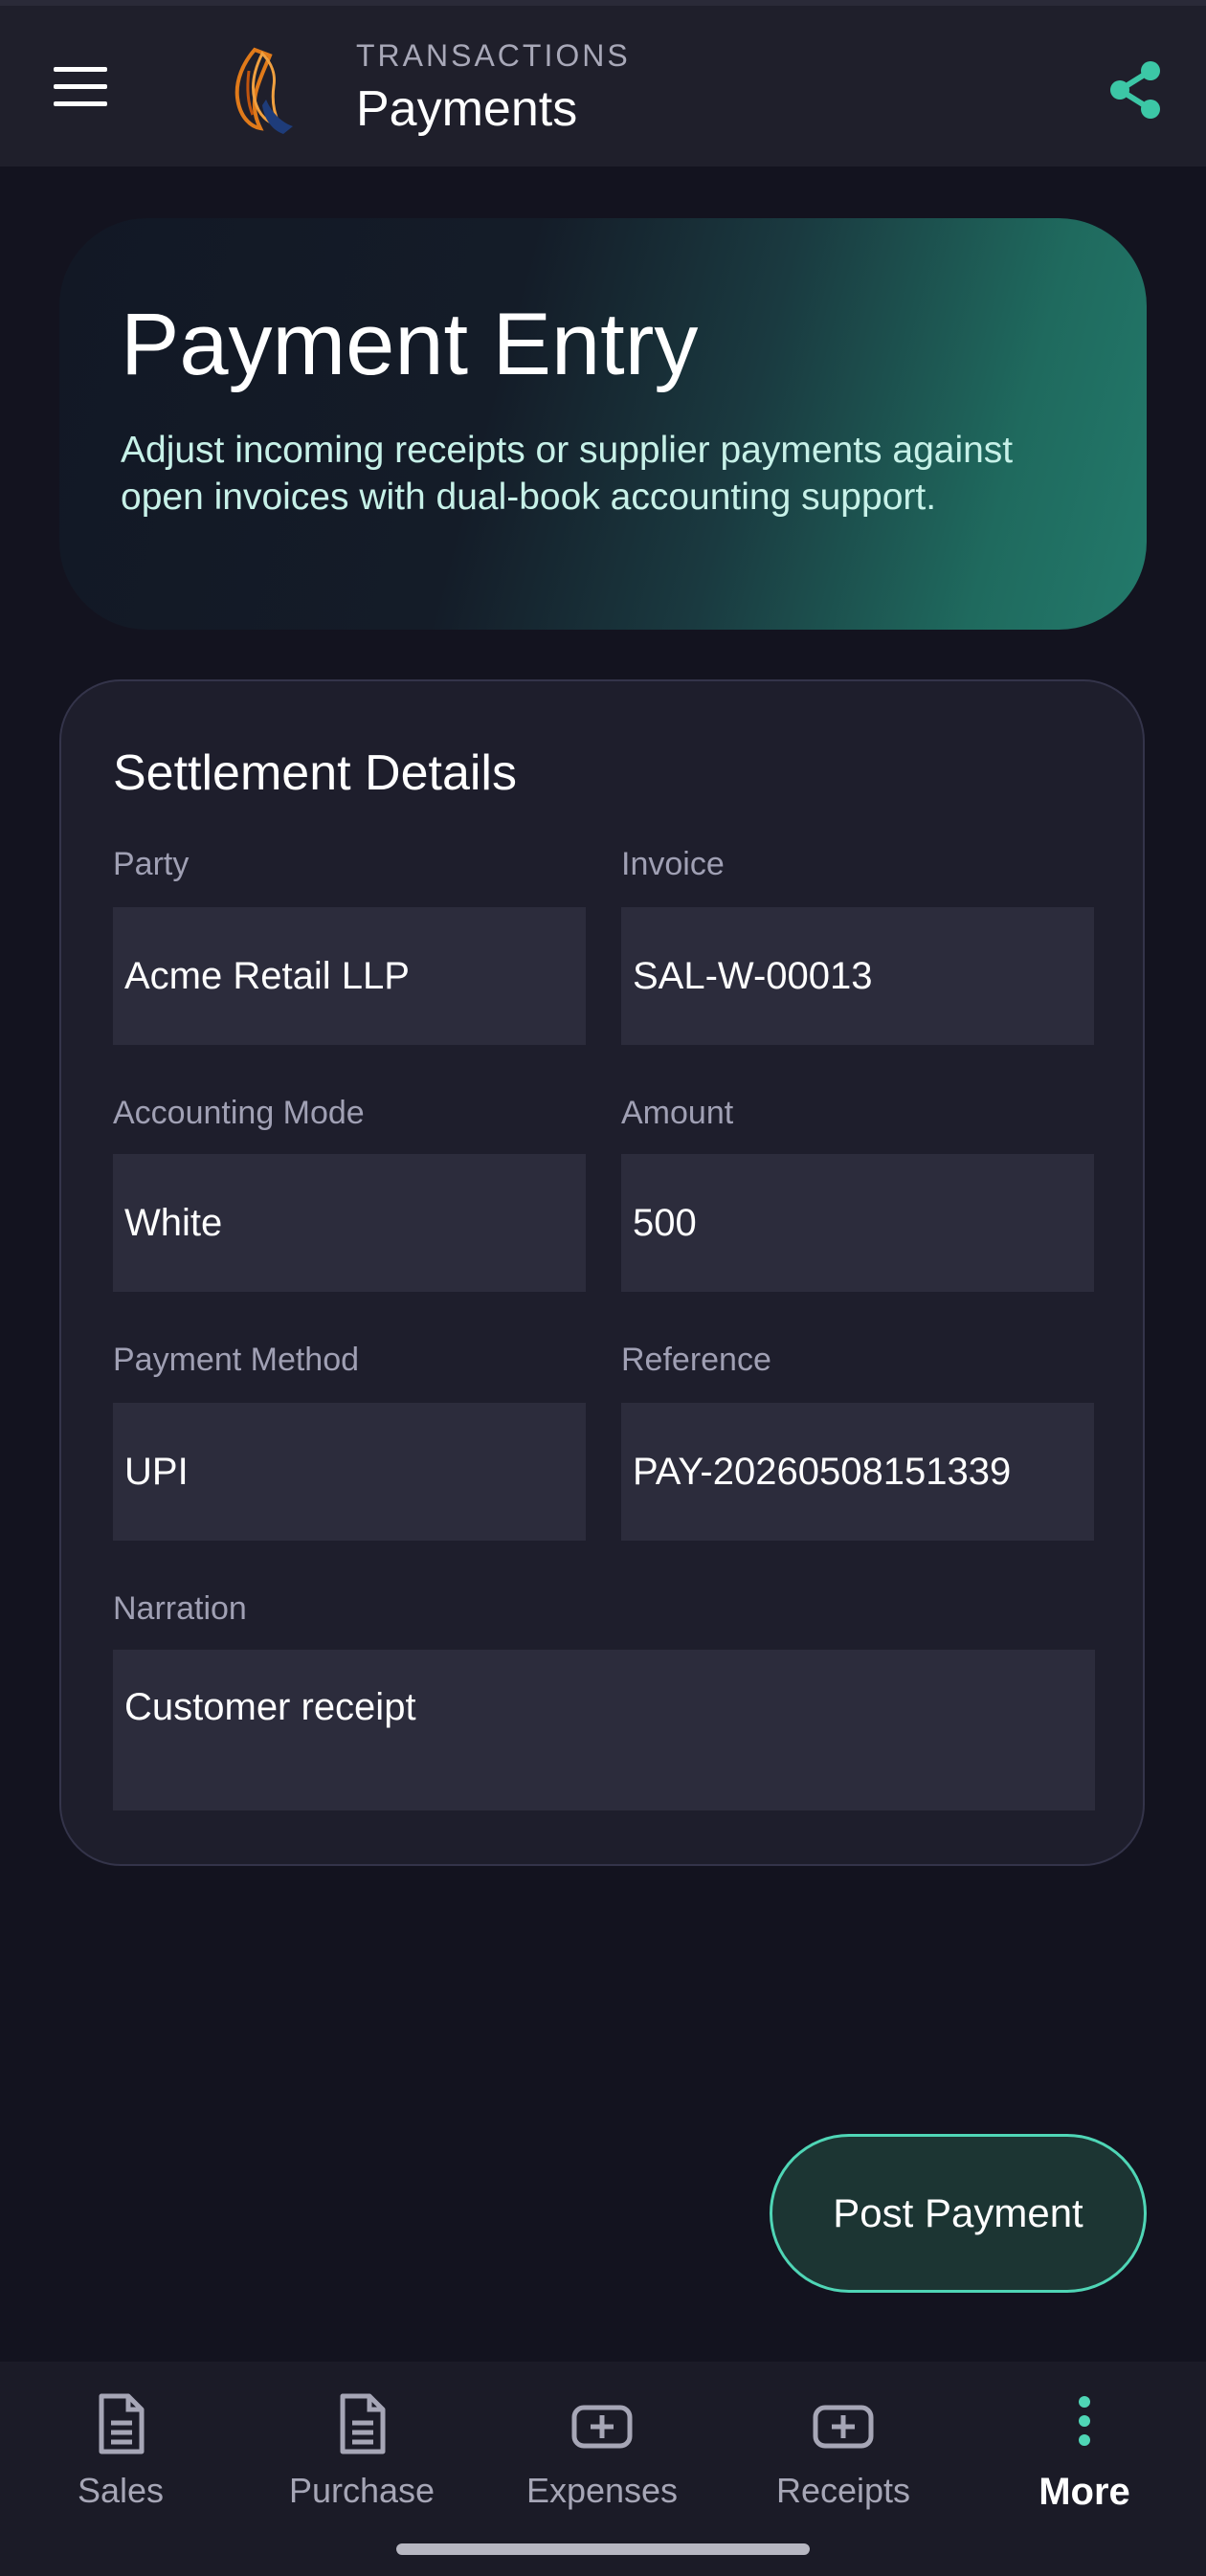 The height and width of the screenshot is (2576, 1206). What do you see at coordinates (349, 976) in the screenshot?
I see `party-field: Acme Retail LLP` at bounding box center [349, 976].